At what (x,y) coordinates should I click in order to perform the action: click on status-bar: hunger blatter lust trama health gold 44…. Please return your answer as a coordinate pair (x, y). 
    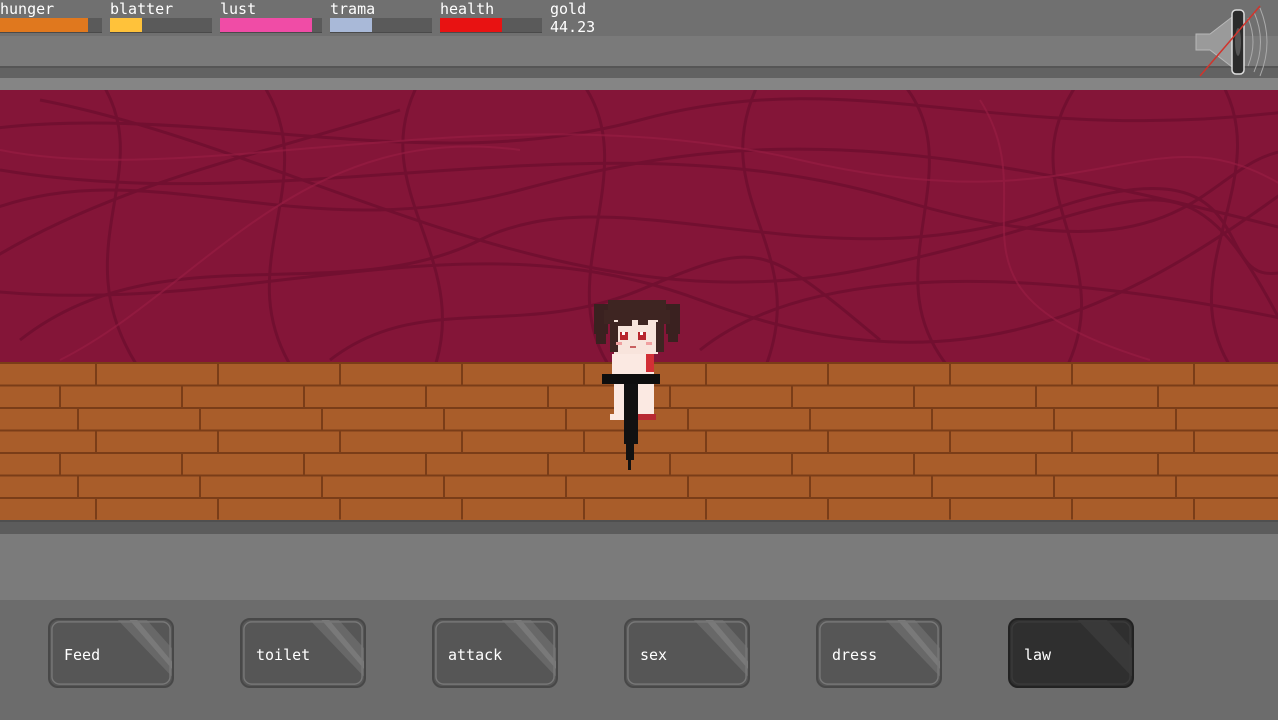
    Looking at the image, I should click on (639, 18).